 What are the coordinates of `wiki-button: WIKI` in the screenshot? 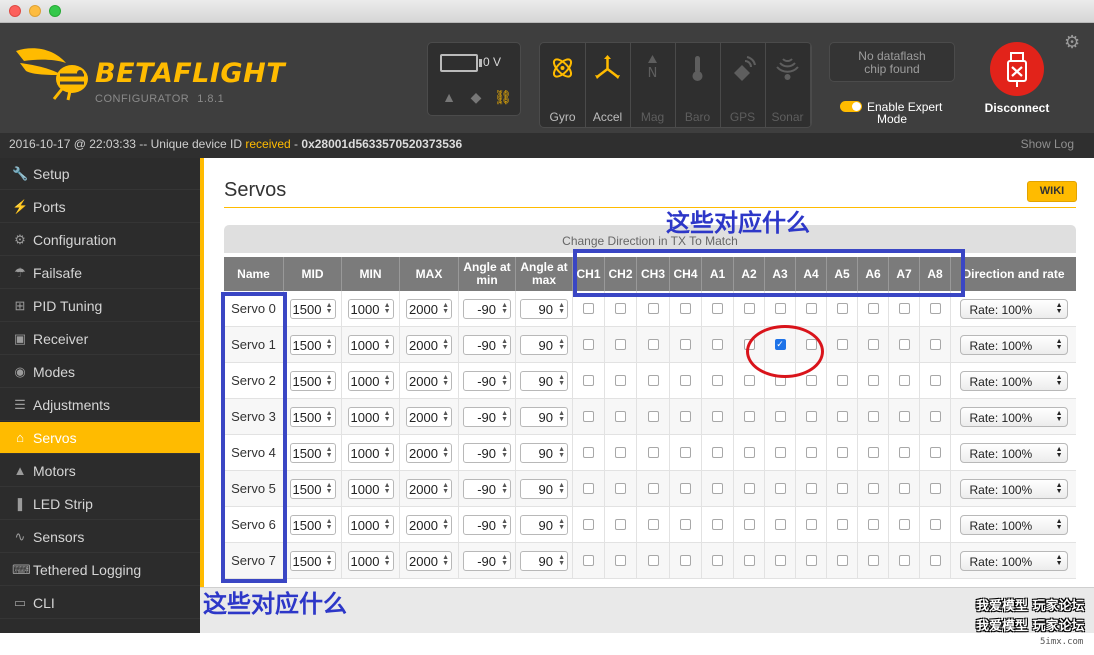 It's located at (1052, 191).